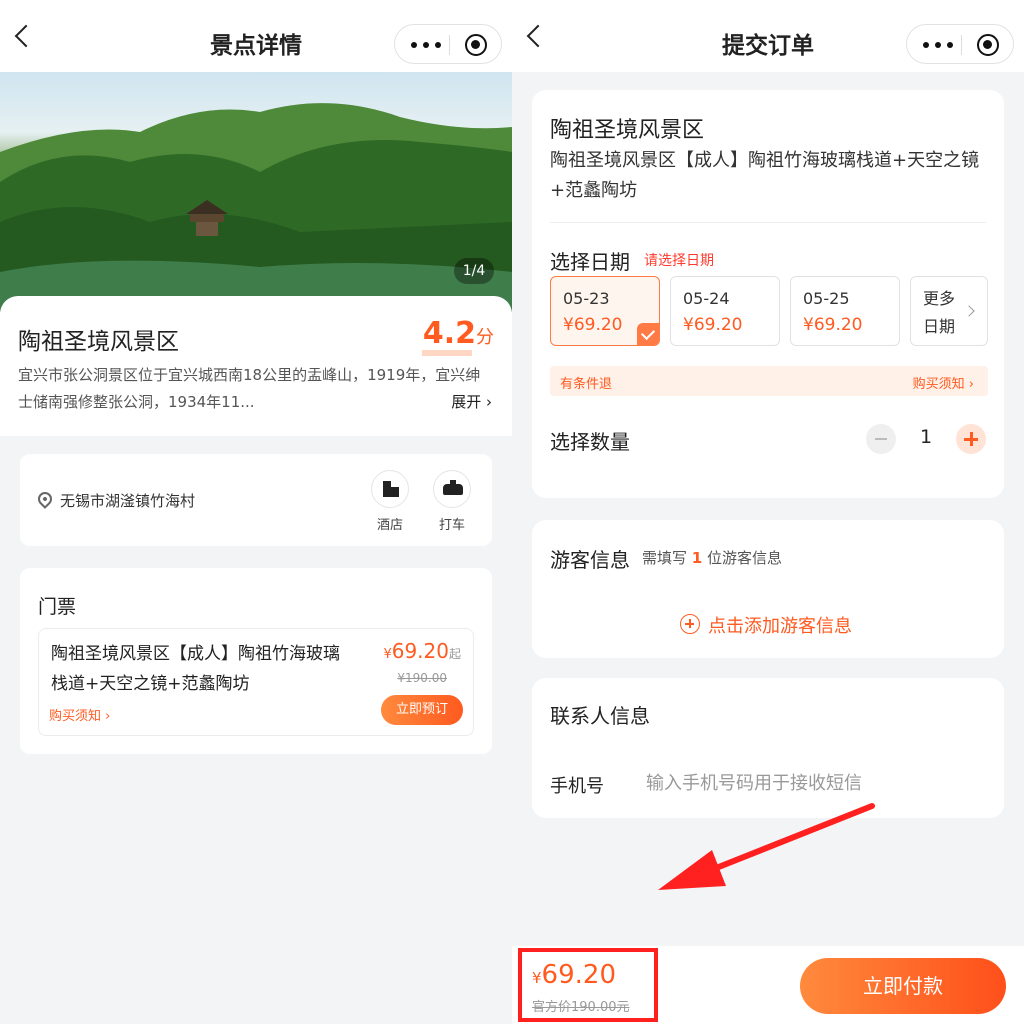 The height and width of the screenshot is (1024, 1024). What do you see at coordinates (586, 384) in the screenshot?
I see `refund-label: 有条件退` at bounding box center [586, 384].